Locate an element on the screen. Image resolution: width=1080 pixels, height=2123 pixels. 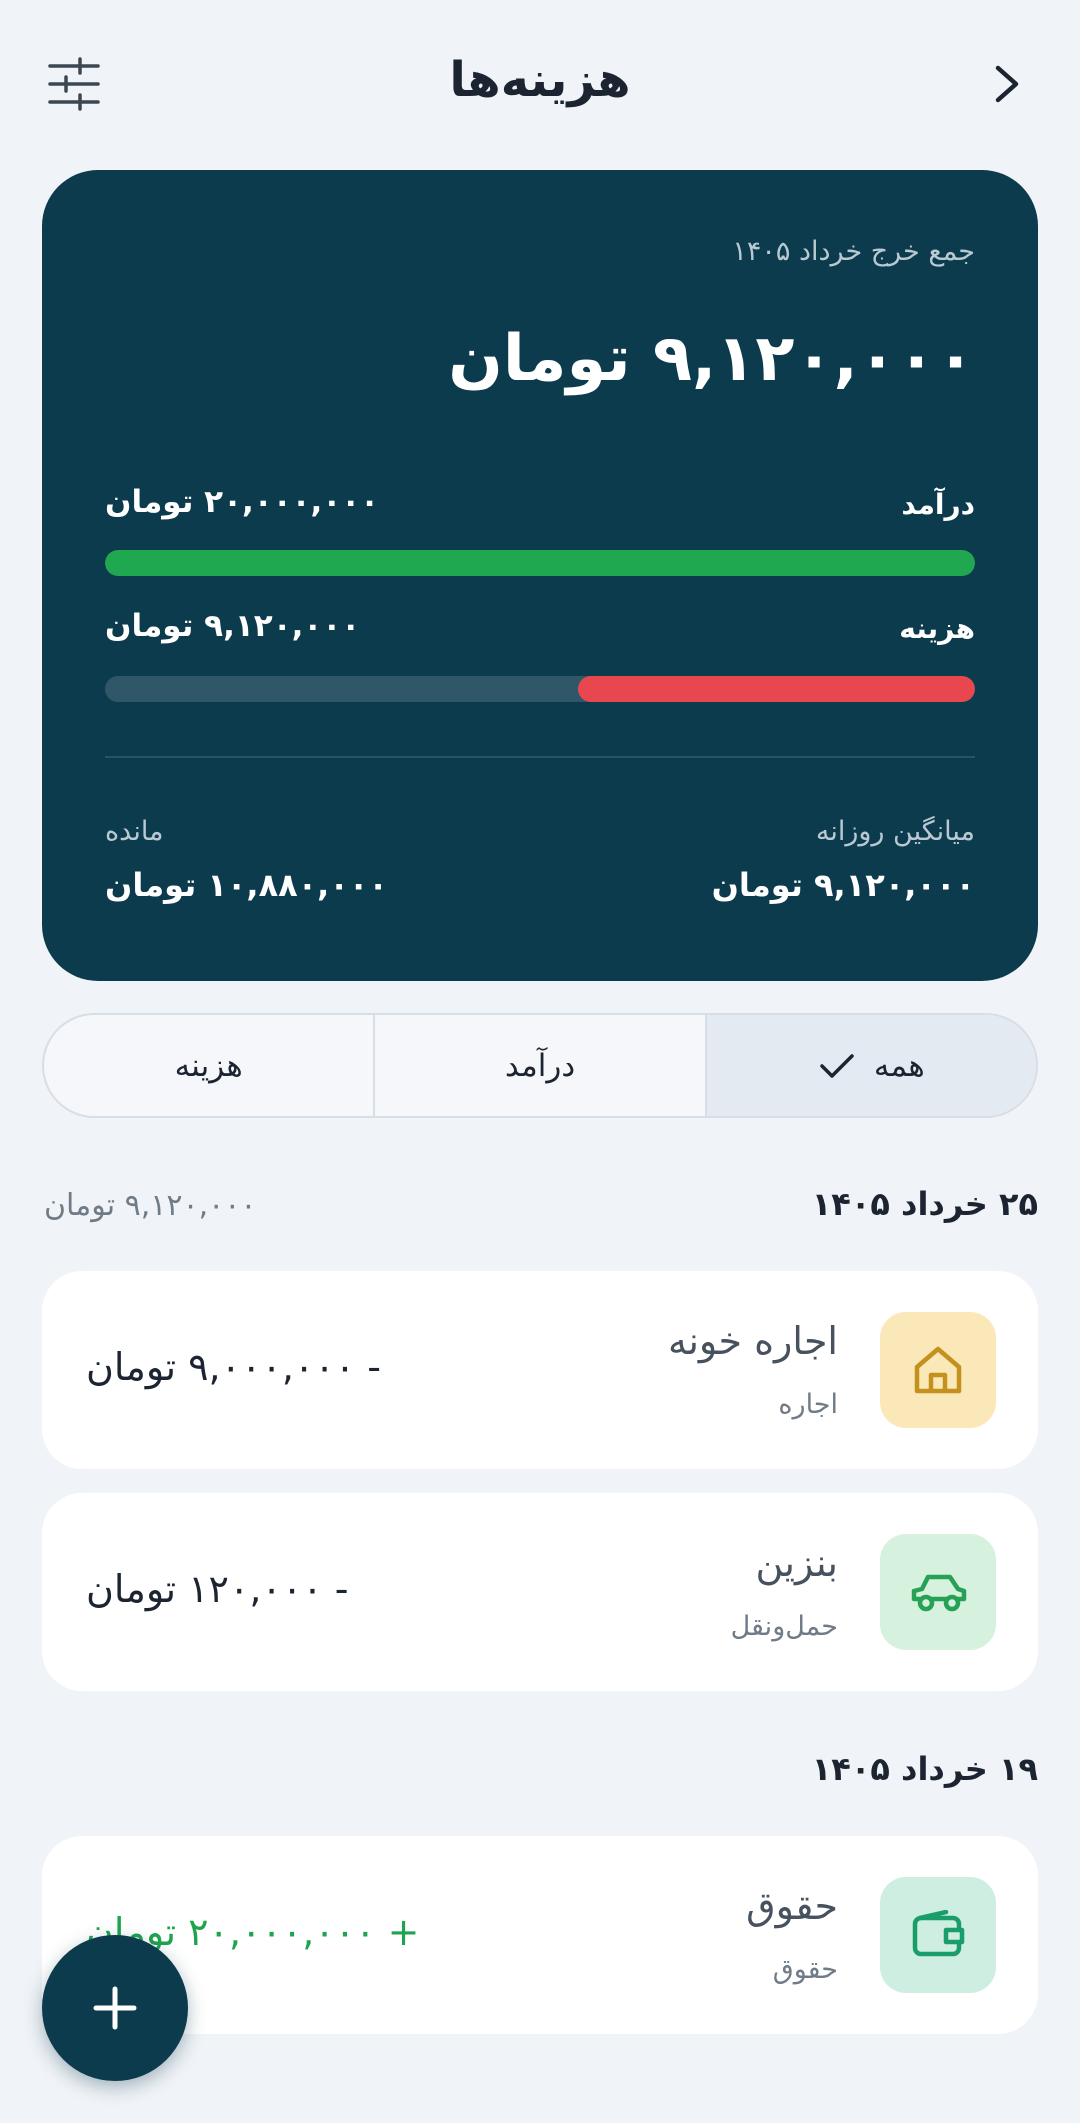
daily-average-label: میانگین روزانه is located at coordinates (895, 831).